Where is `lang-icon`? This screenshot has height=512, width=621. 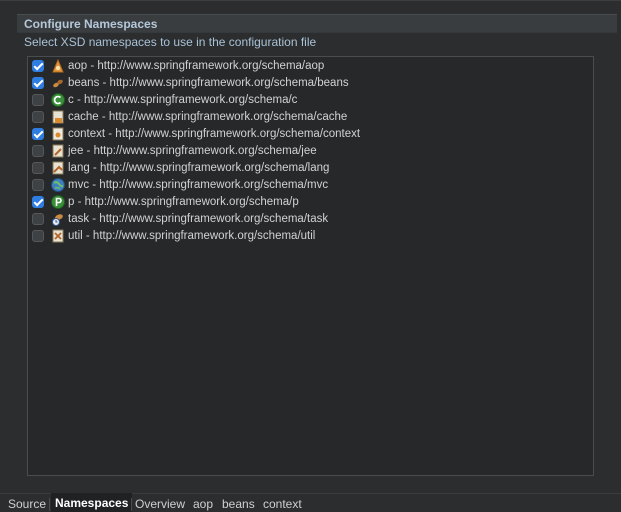 lang-icon is located at coordinates (58, 168).